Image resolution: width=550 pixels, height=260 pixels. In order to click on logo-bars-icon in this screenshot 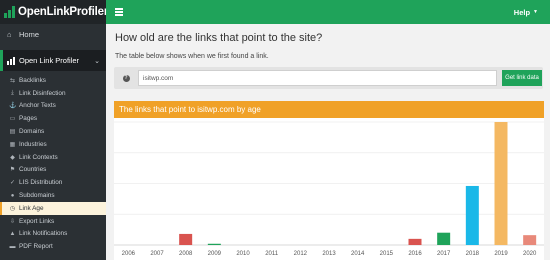, I will do `click(9, 12)`.